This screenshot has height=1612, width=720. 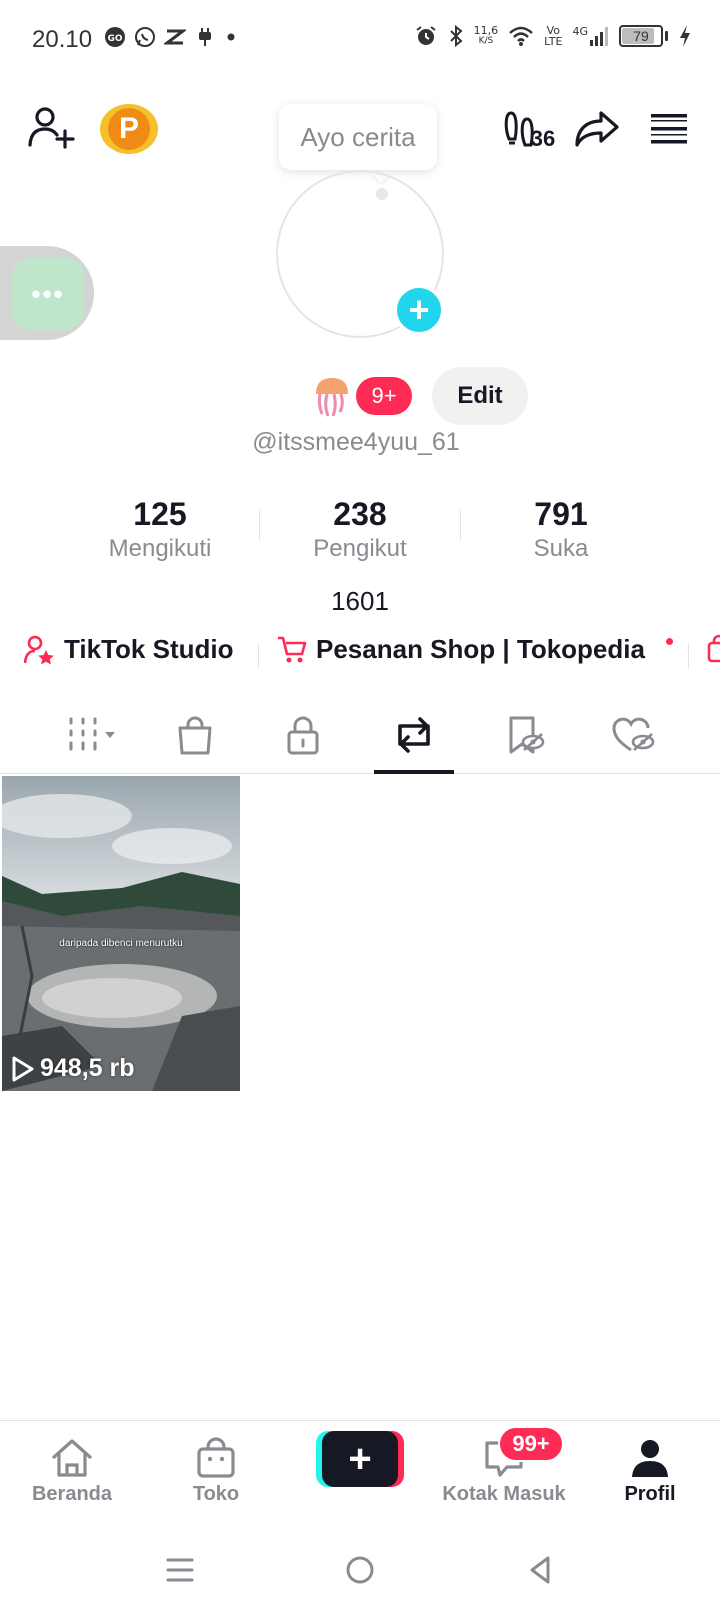 I want to click on menu-button, so click(x=669, y=129).